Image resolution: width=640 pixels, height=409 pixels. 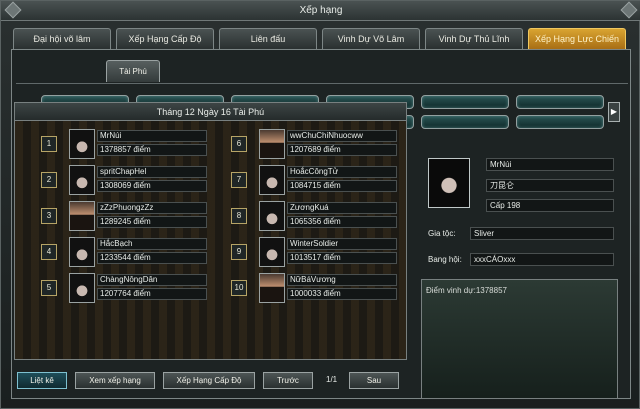 I want to click on selected-player-name: MrNúi, so click(x=550, y=164).